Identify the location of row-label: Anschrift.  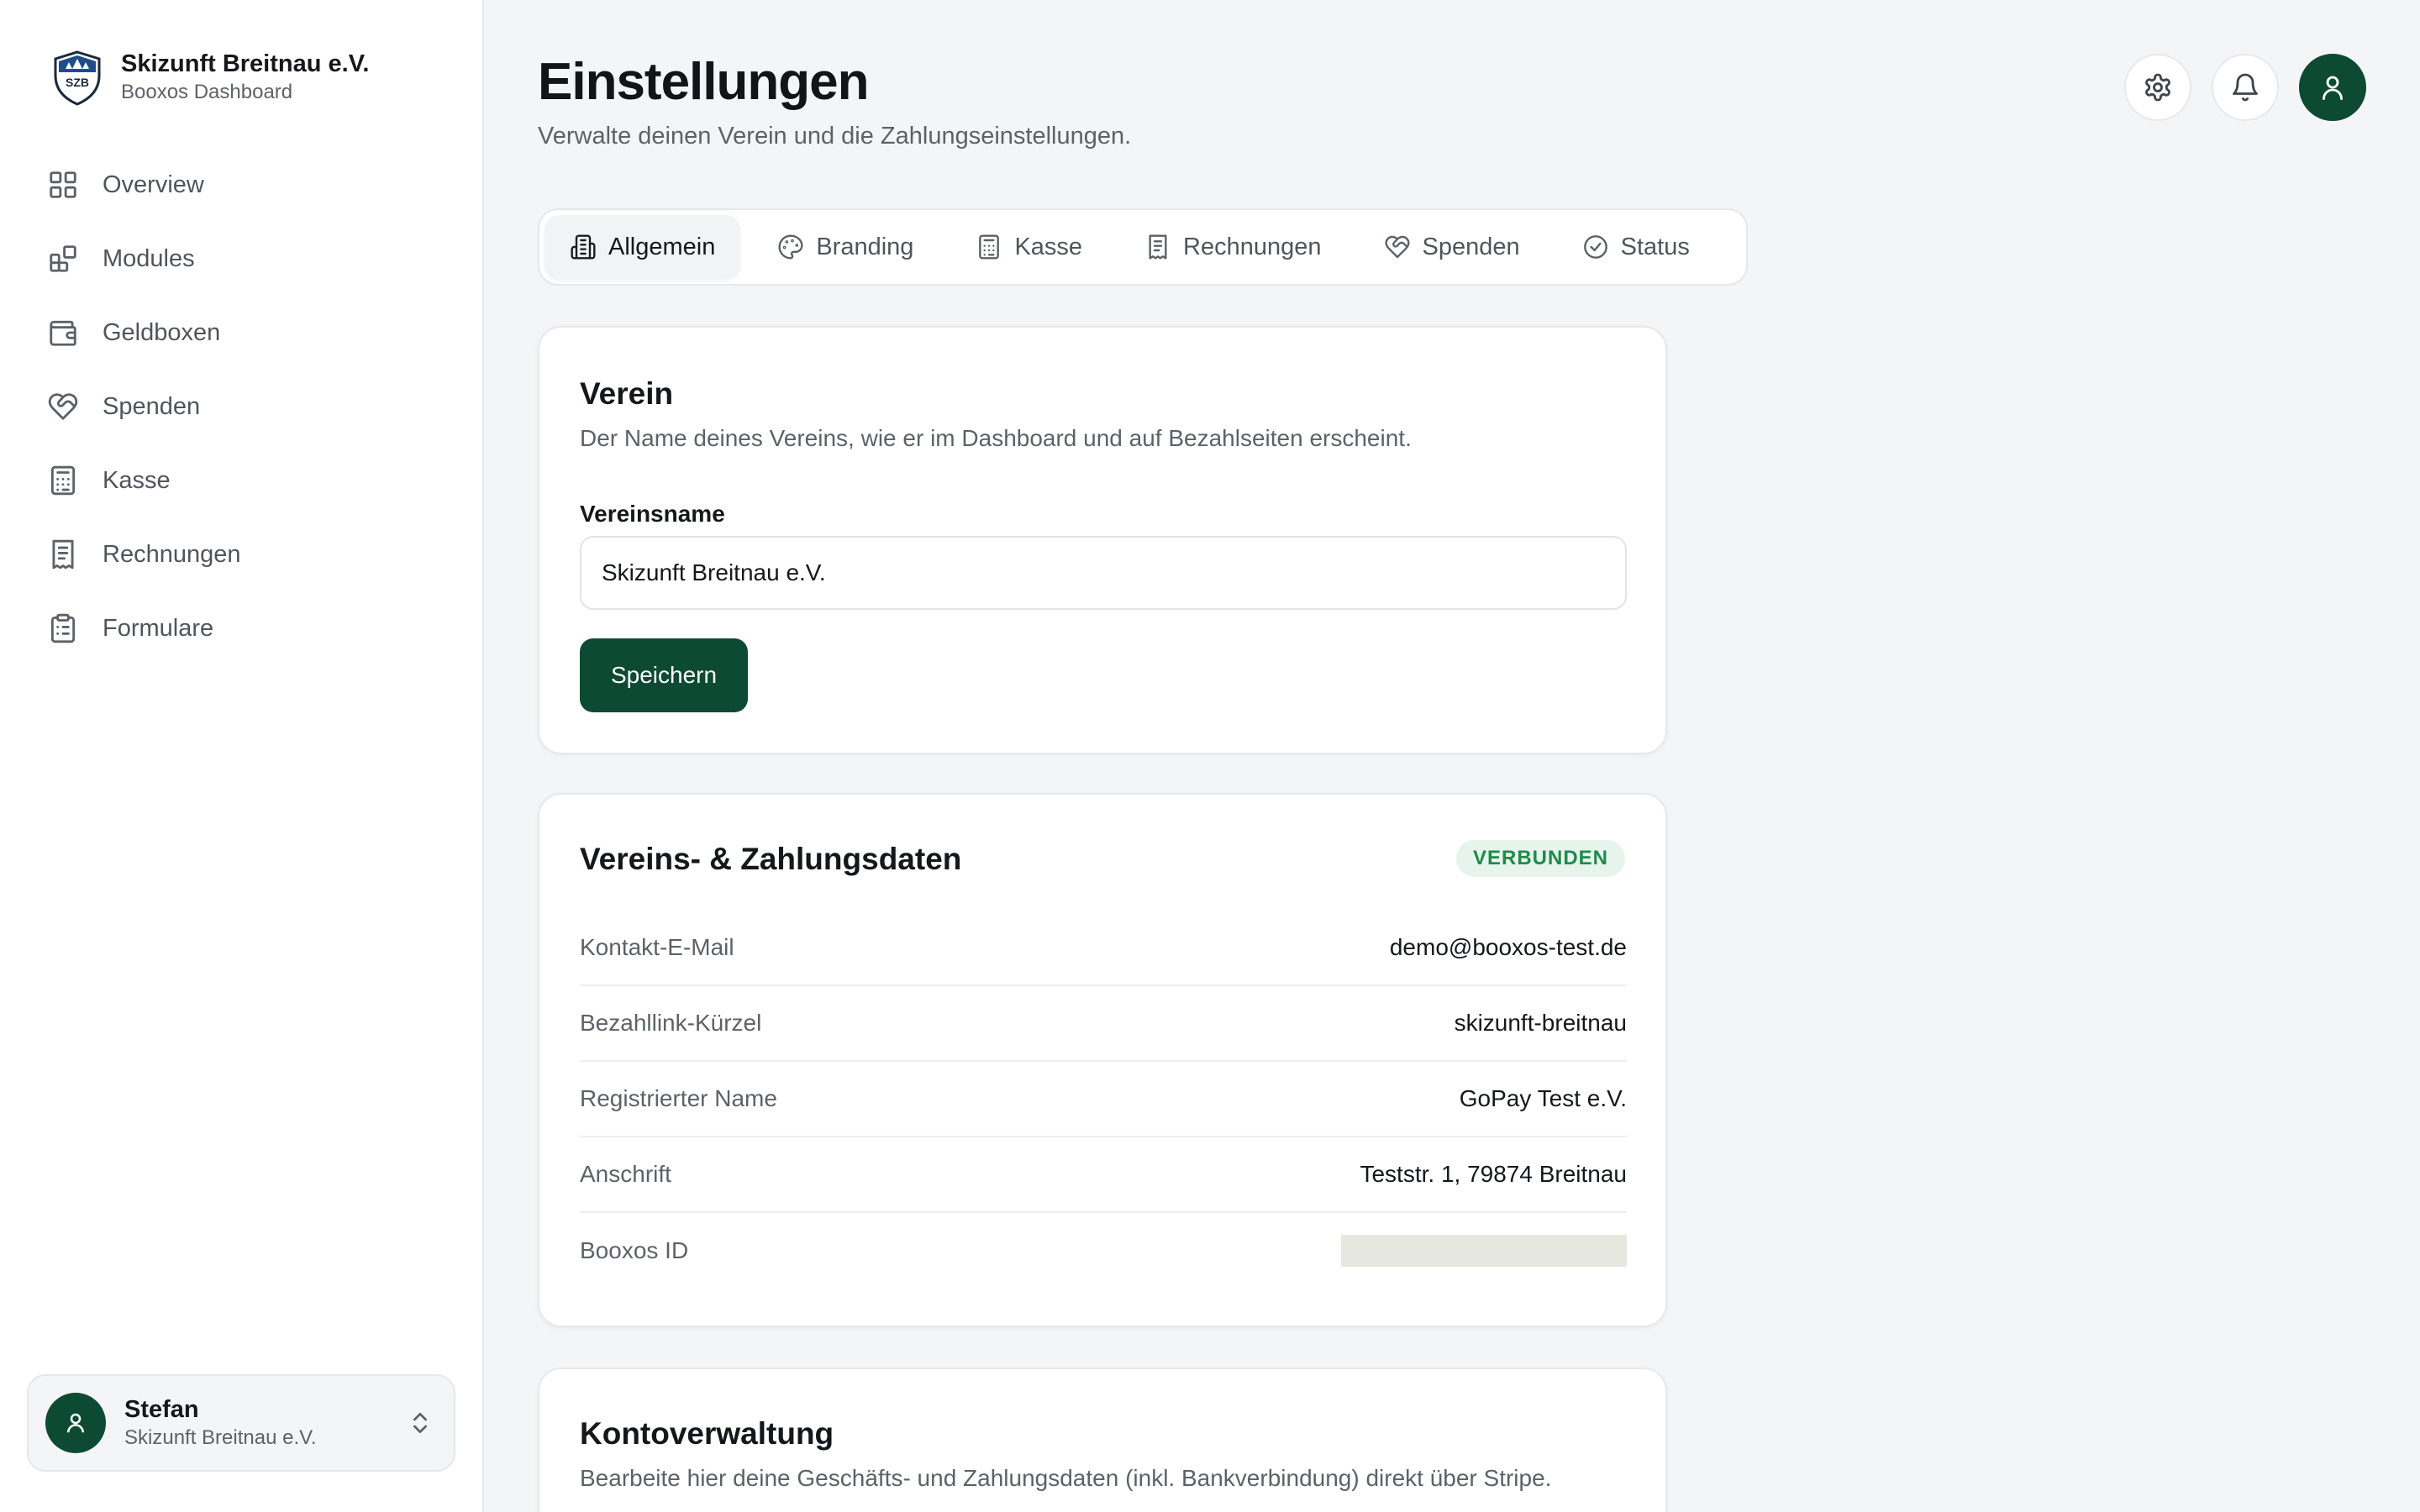
(626, 1174).